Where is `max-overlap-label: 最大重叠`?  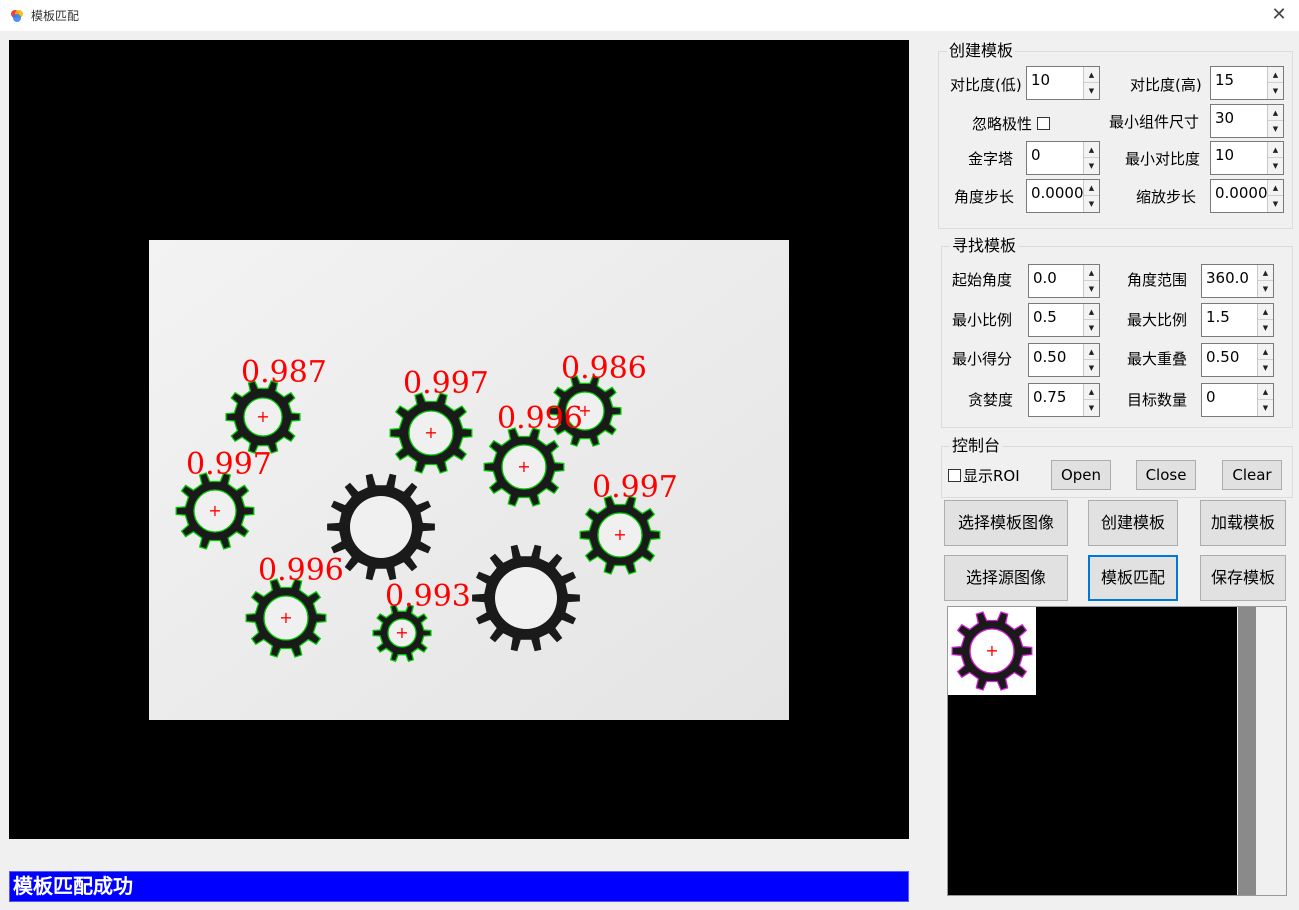
max-overlap-label: 最大重叠 is located at coordinates (1157, 359).